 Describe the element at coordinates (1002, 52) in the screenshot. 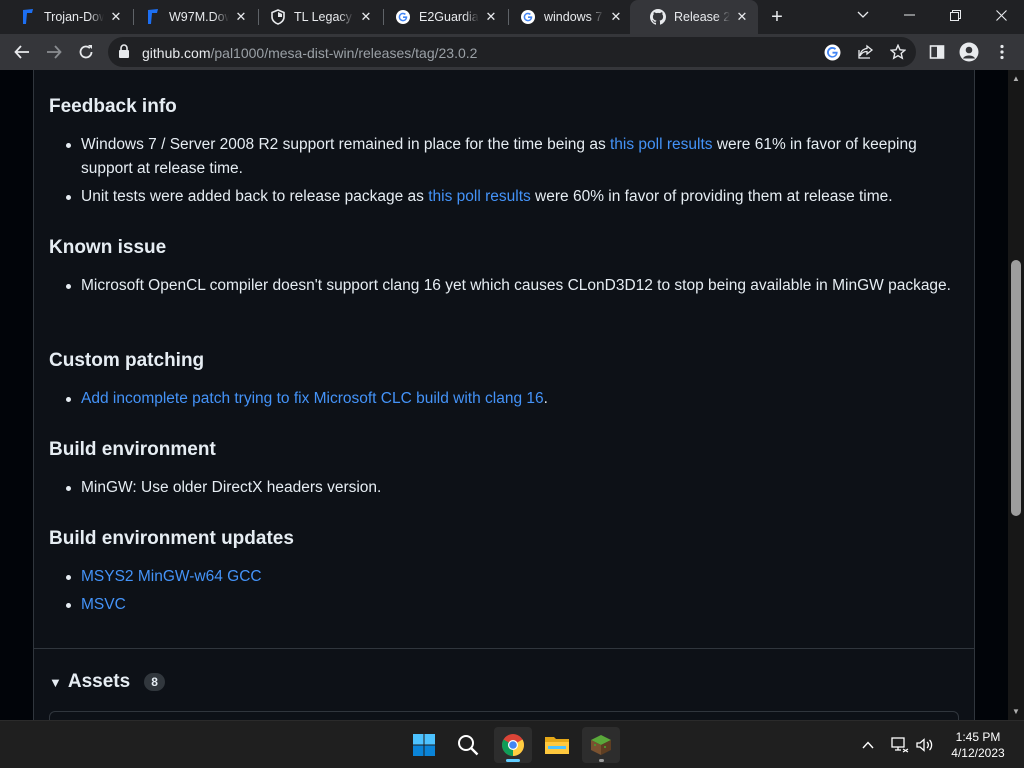

I see `menu-kebab-icon` at that location.